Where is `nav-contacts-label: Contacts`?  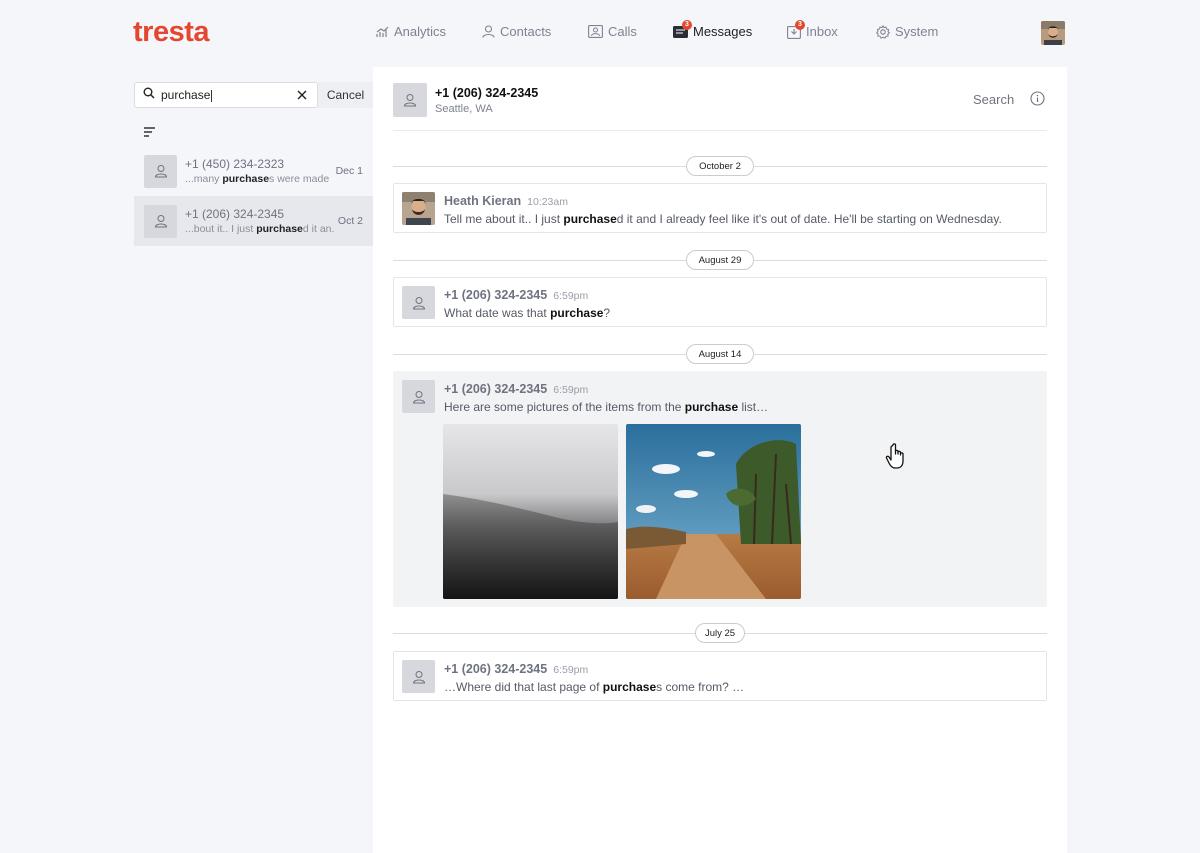 nav-contacts-label: Contacts is located at coordinates (526, 31).